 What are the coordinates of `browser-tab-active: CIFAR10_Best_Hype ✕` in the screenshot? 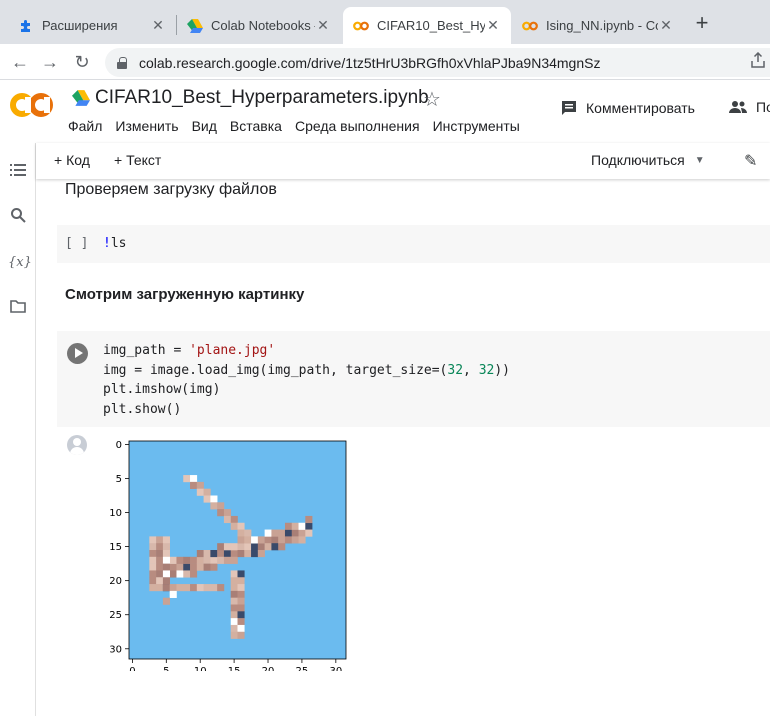 It's located at (427, 25).